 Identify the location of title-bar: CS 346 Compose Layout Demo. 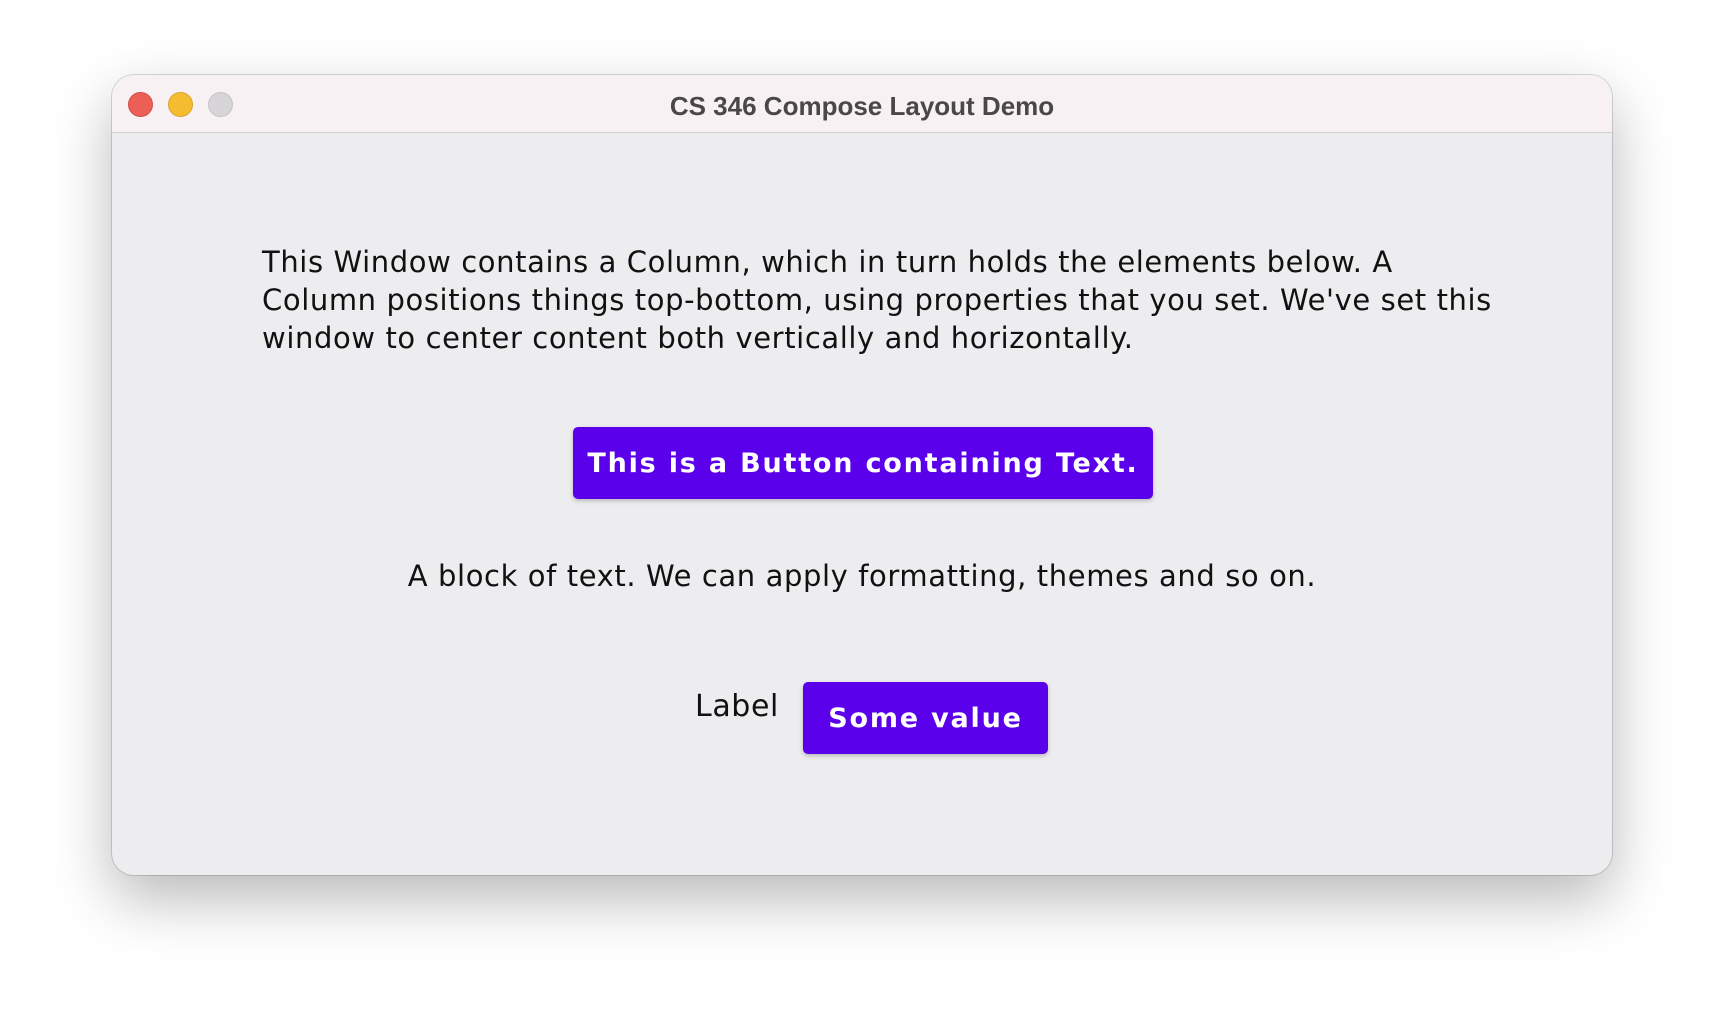
(862, 104).